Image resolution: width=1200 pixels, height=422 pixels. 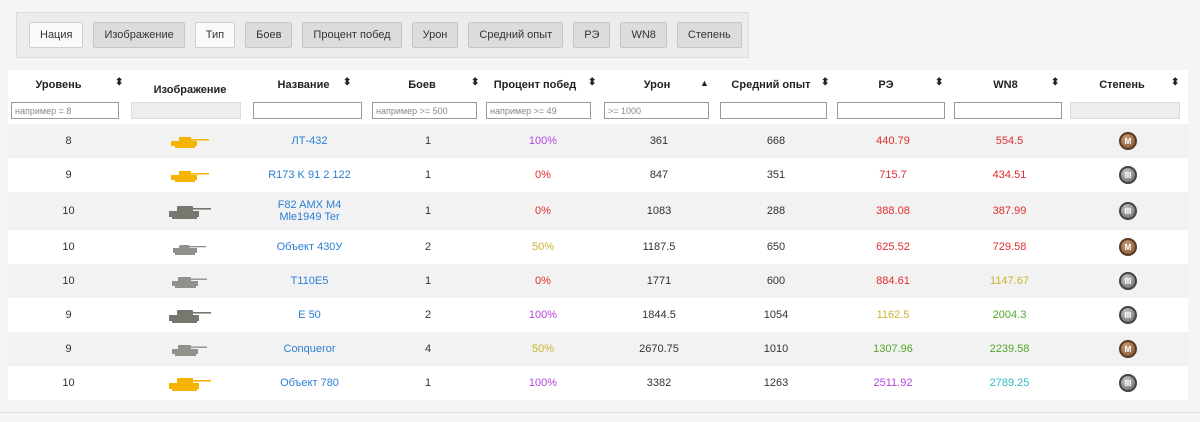 What do you see at coordinates (68, 315) in the screenshot?
I see `level-cell: 9` at bounding box center [68, 315].